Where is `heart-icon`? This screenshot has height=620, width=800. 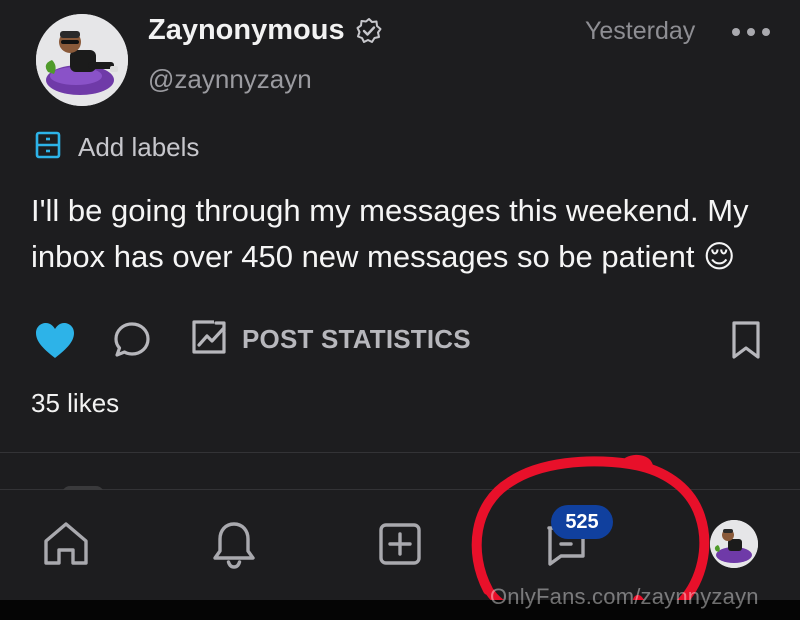 heart-icon is located at coordinates (55, 341).